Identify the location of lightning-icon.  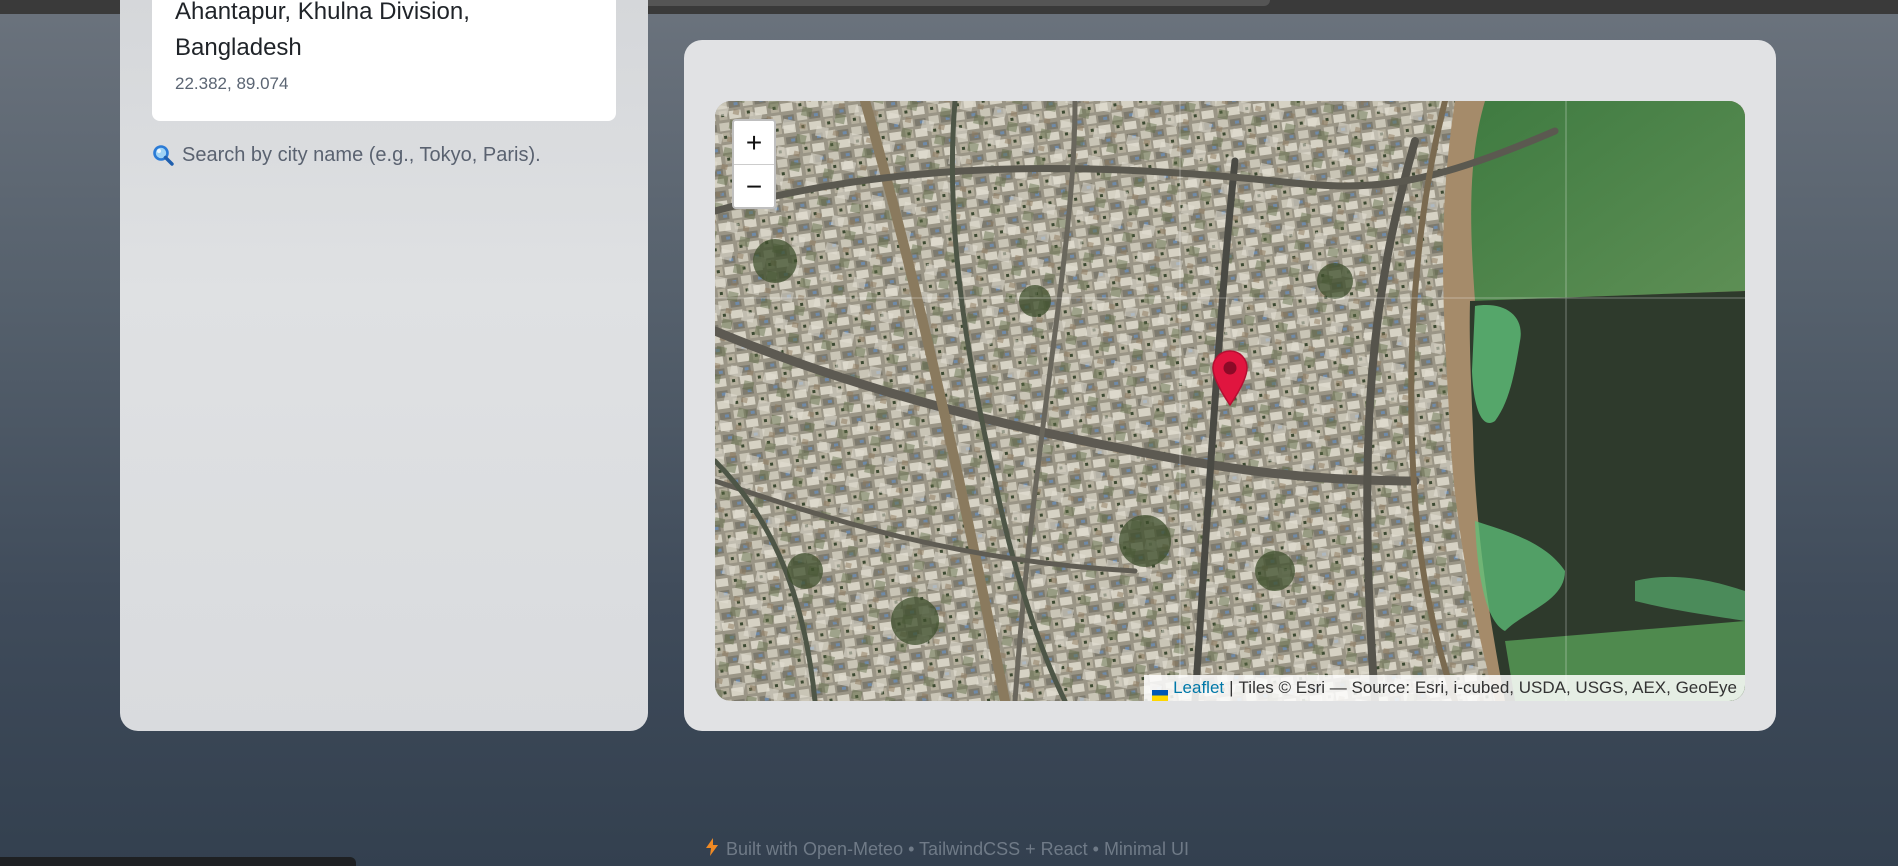
(712, 849).